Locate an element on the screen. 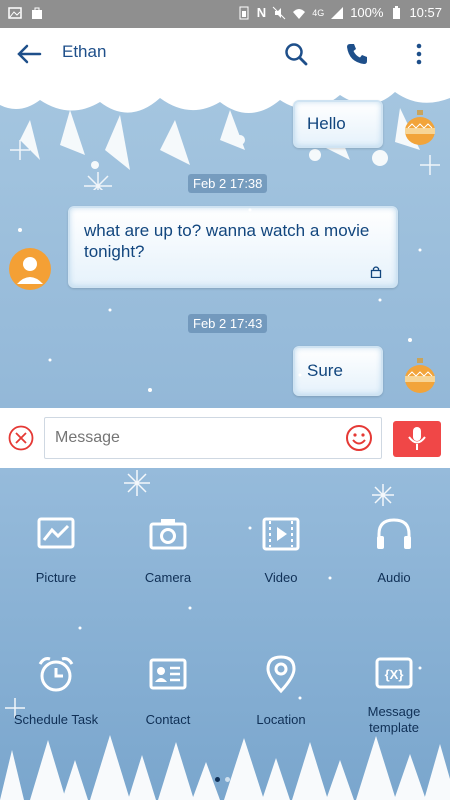 The width and height of the screenshot is (450, 800). back-arrow-icon is located at coordinates (29, 54).